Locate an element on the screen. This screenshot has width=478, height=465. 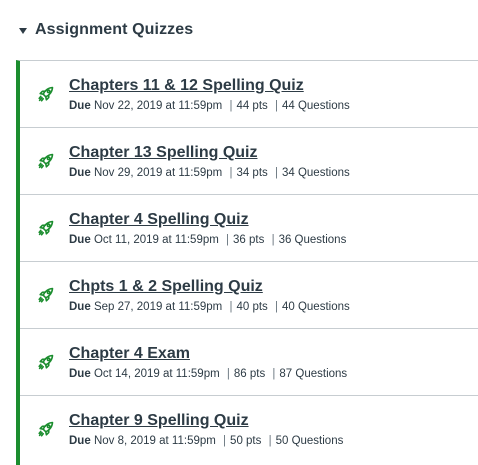
points: 36 pts is located at coordinates (249, 240).